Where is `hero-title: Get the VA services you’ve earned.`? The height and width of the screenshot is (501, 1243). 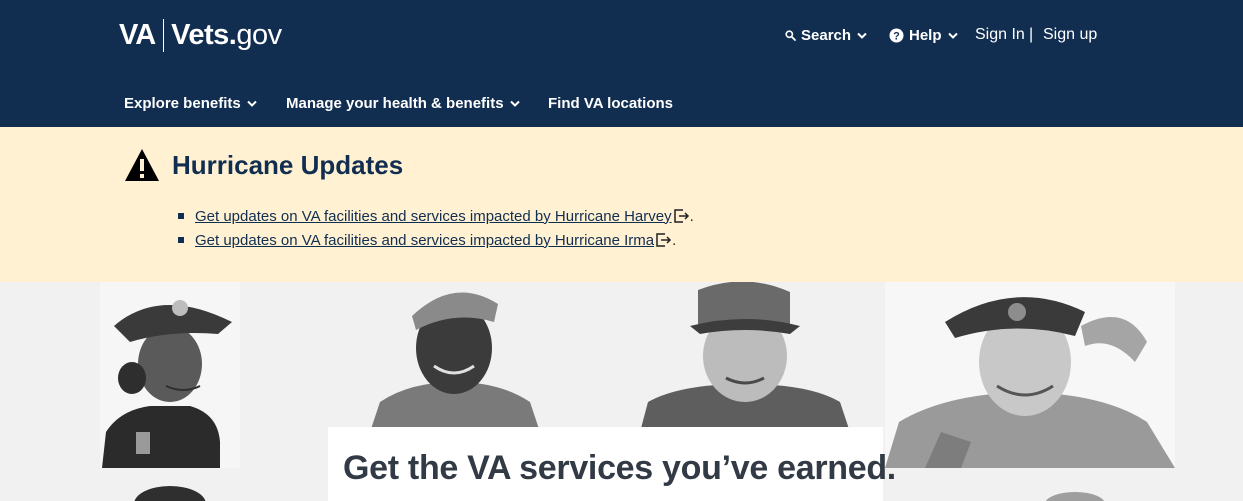 hero-title: Get the VA services you’ve earned. is located at coordinates (619, 468).